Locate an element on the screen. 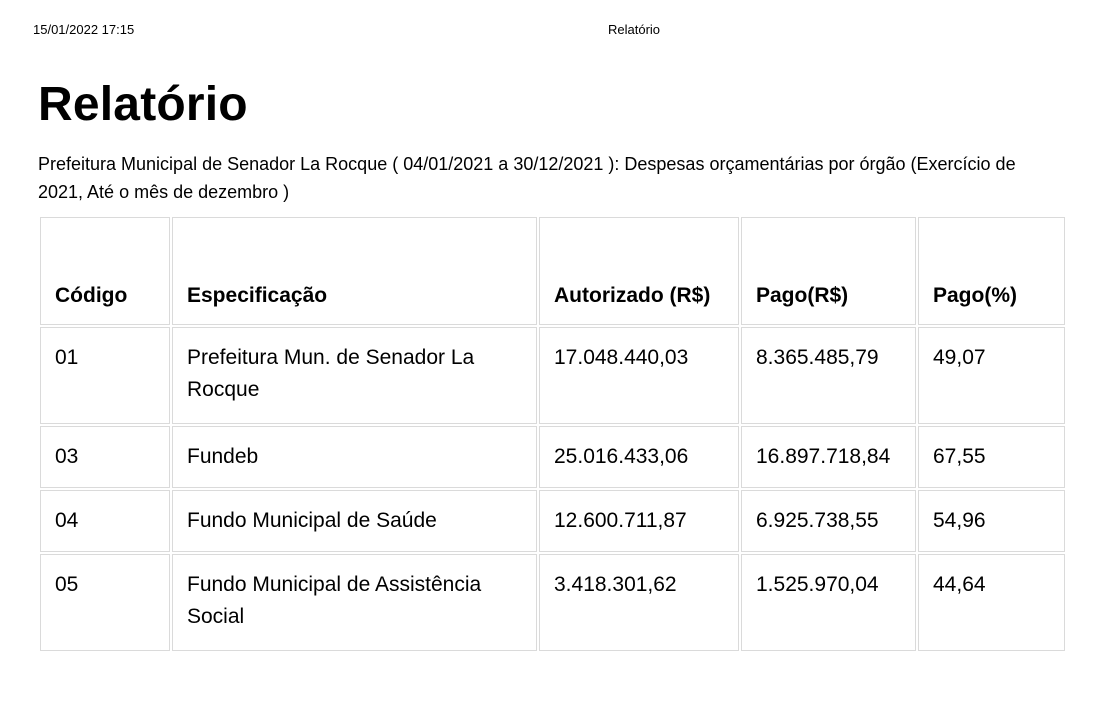 This screenshot has height=707, width=1101. cell-pago-percentual: 54,96 is located at coordinates (991, 521).